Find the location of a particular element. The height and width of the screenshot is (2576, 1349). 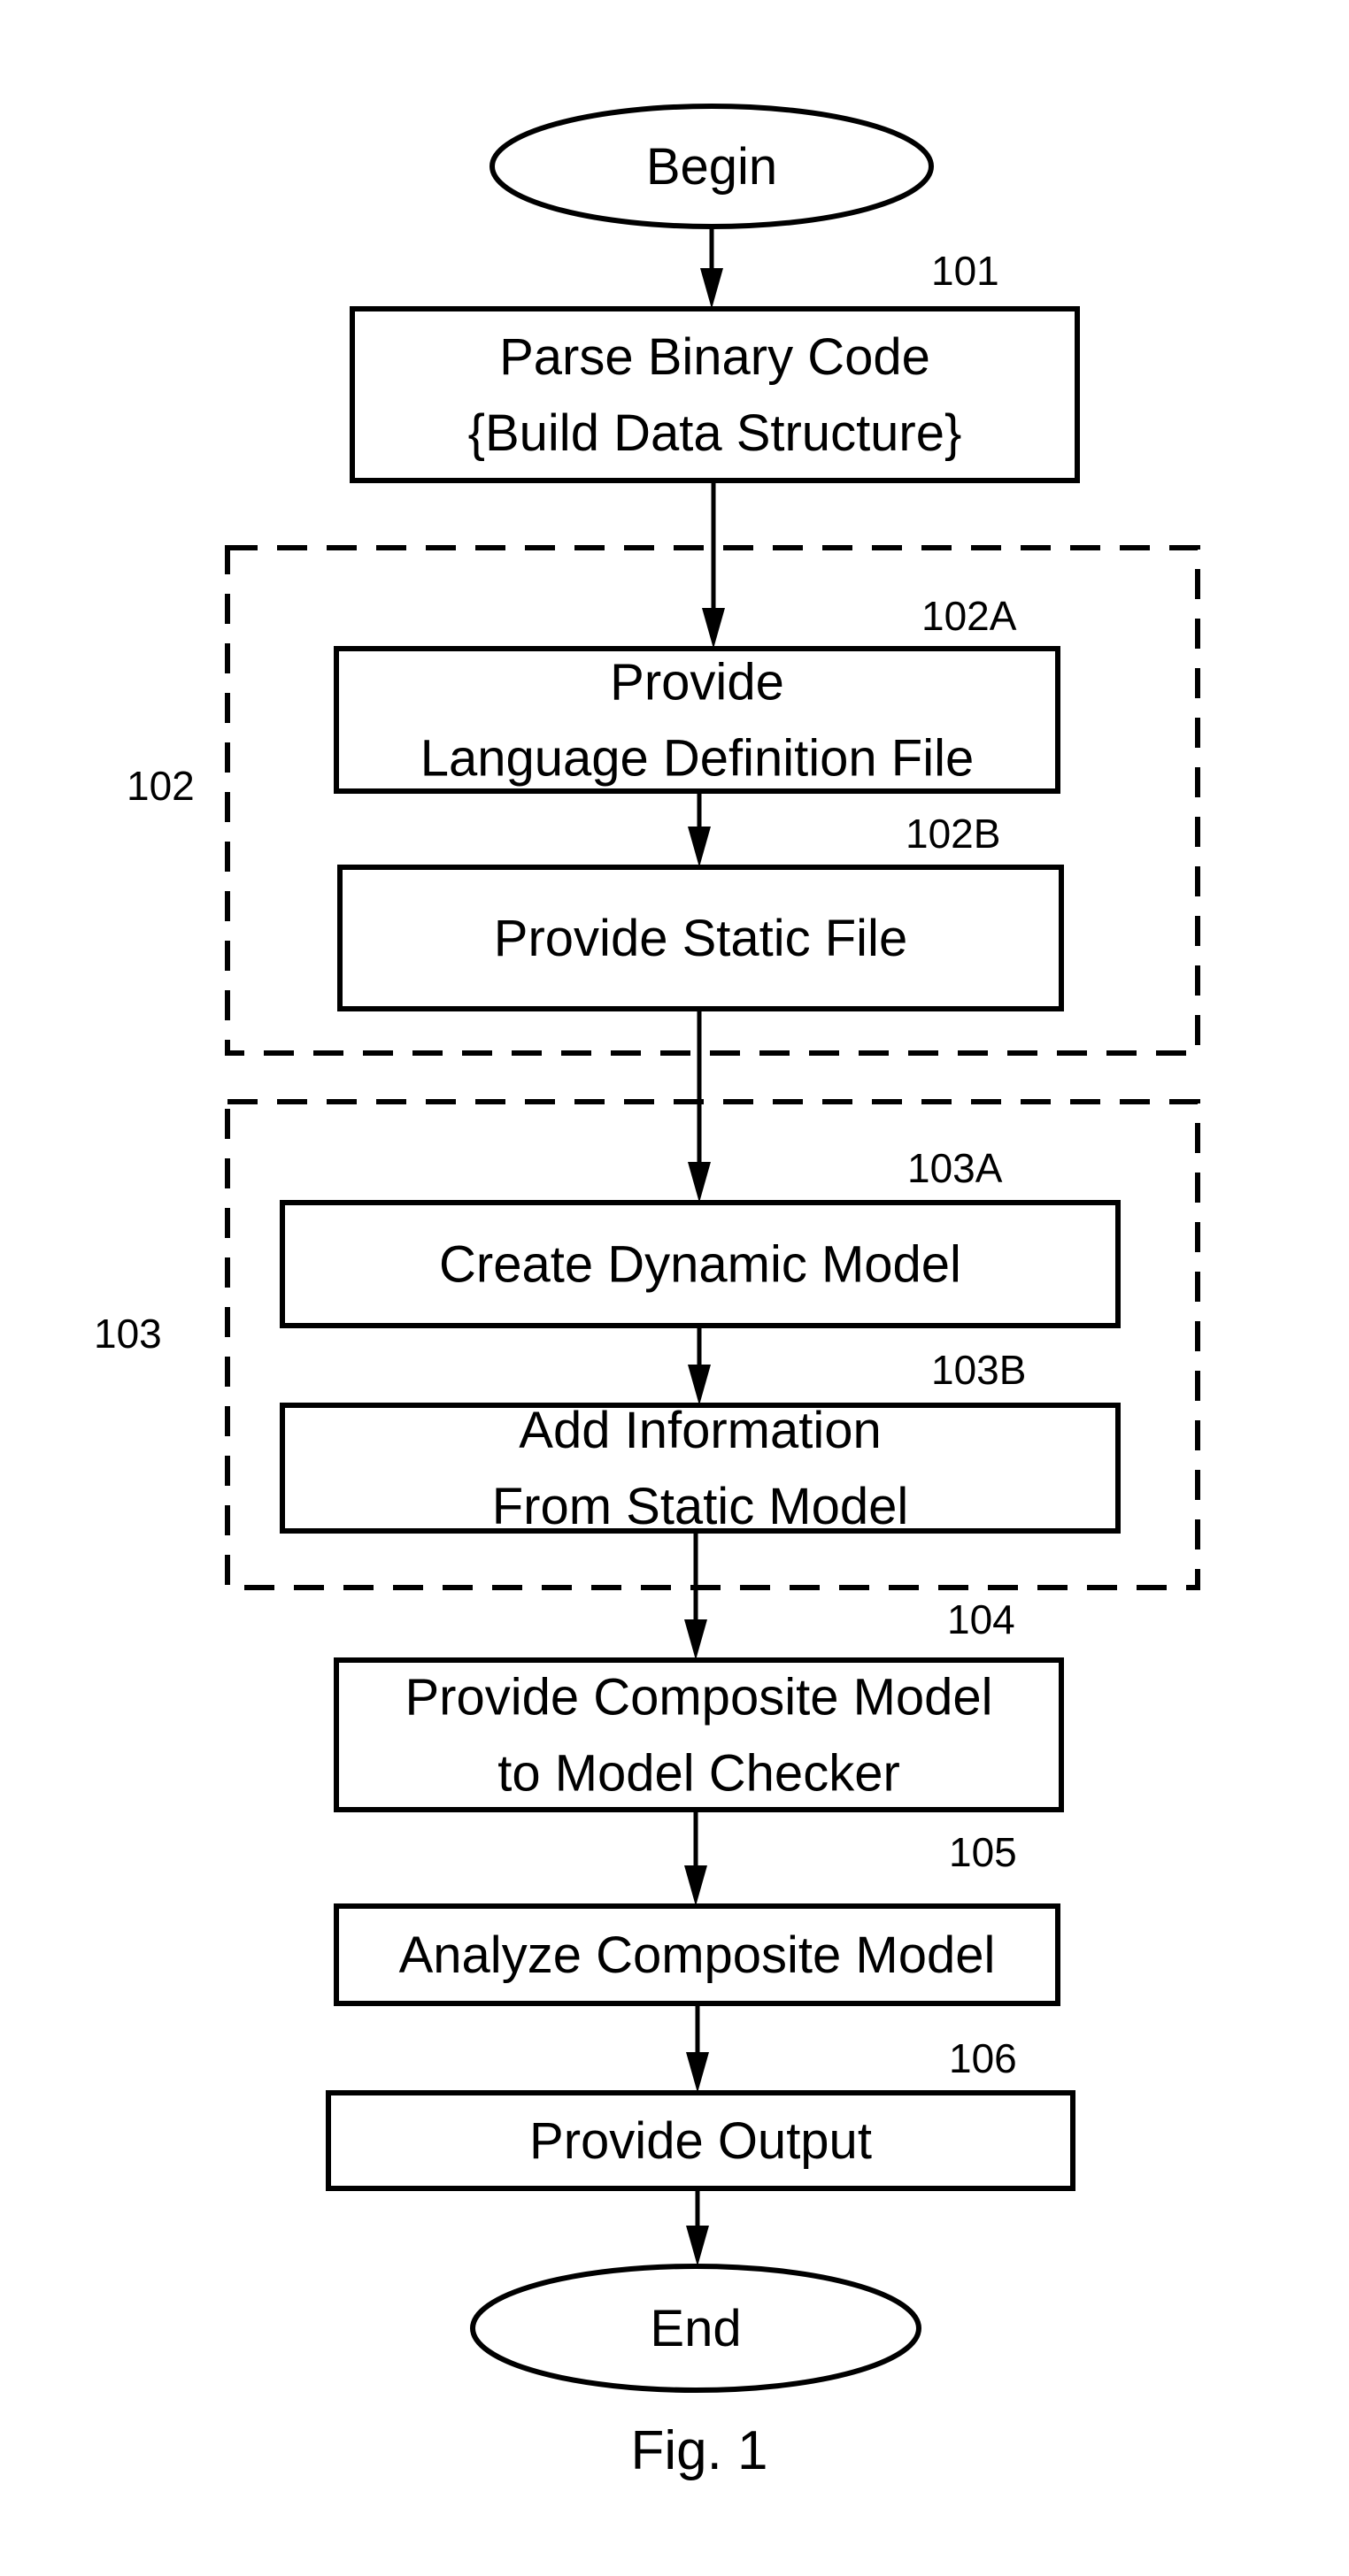

figure-caption: Fig. 1 is located at coordinates (698, 2450).